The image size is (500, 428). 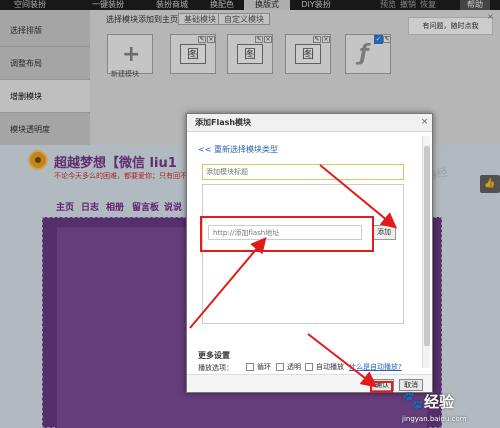 I want to click on arrow-to-url-input, so click(x=228, y=282).